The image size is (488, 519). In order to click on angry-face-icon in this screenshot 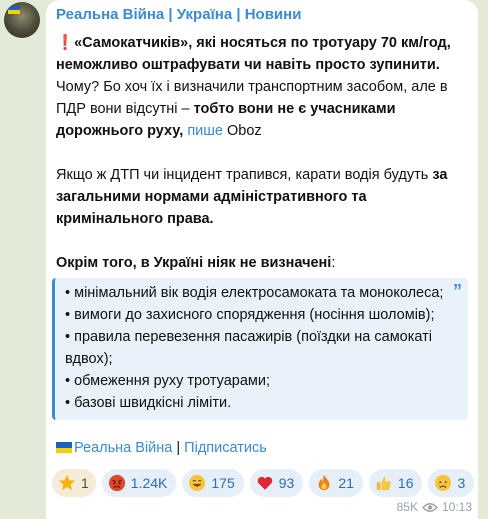, I will do `click(116, 483)`.